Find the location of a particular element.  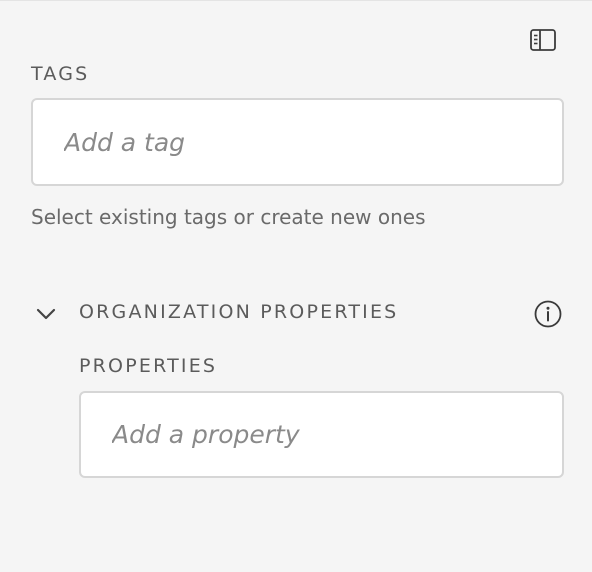

property-input-field is located at coordinates (321, 434).